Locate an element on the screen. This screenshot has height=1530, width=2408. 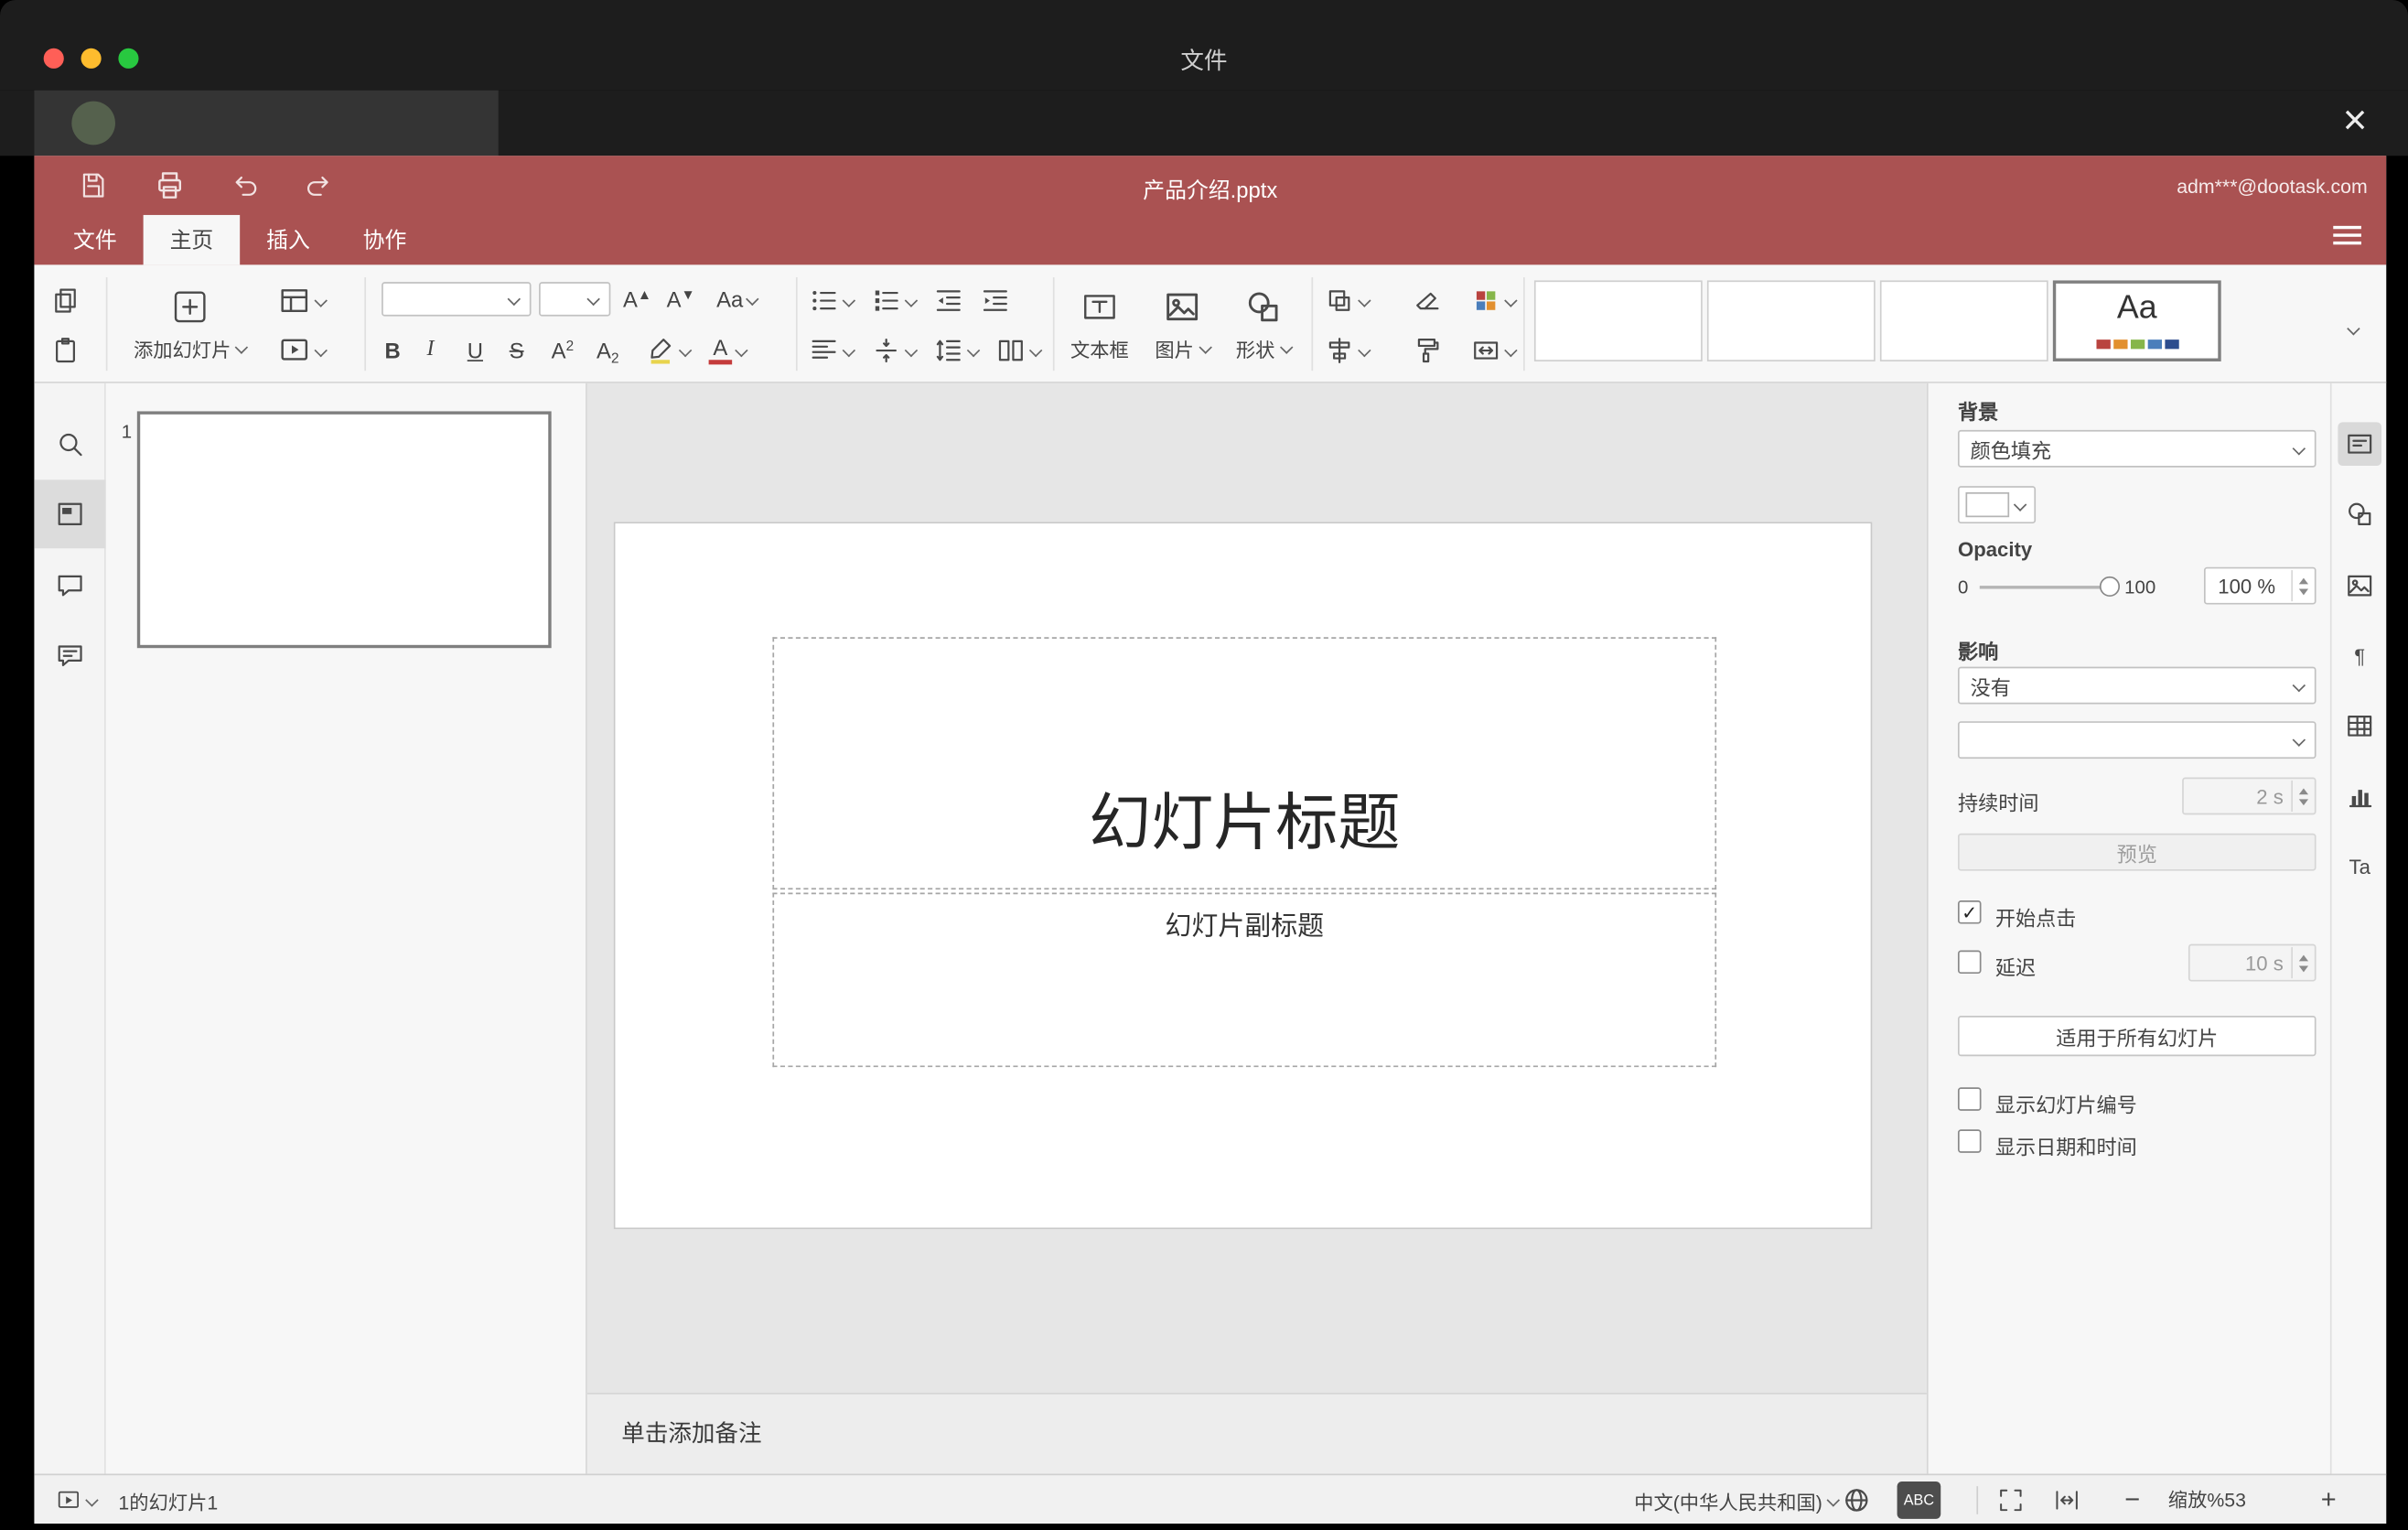
italic-button: I is located at coordinates (430, 350).